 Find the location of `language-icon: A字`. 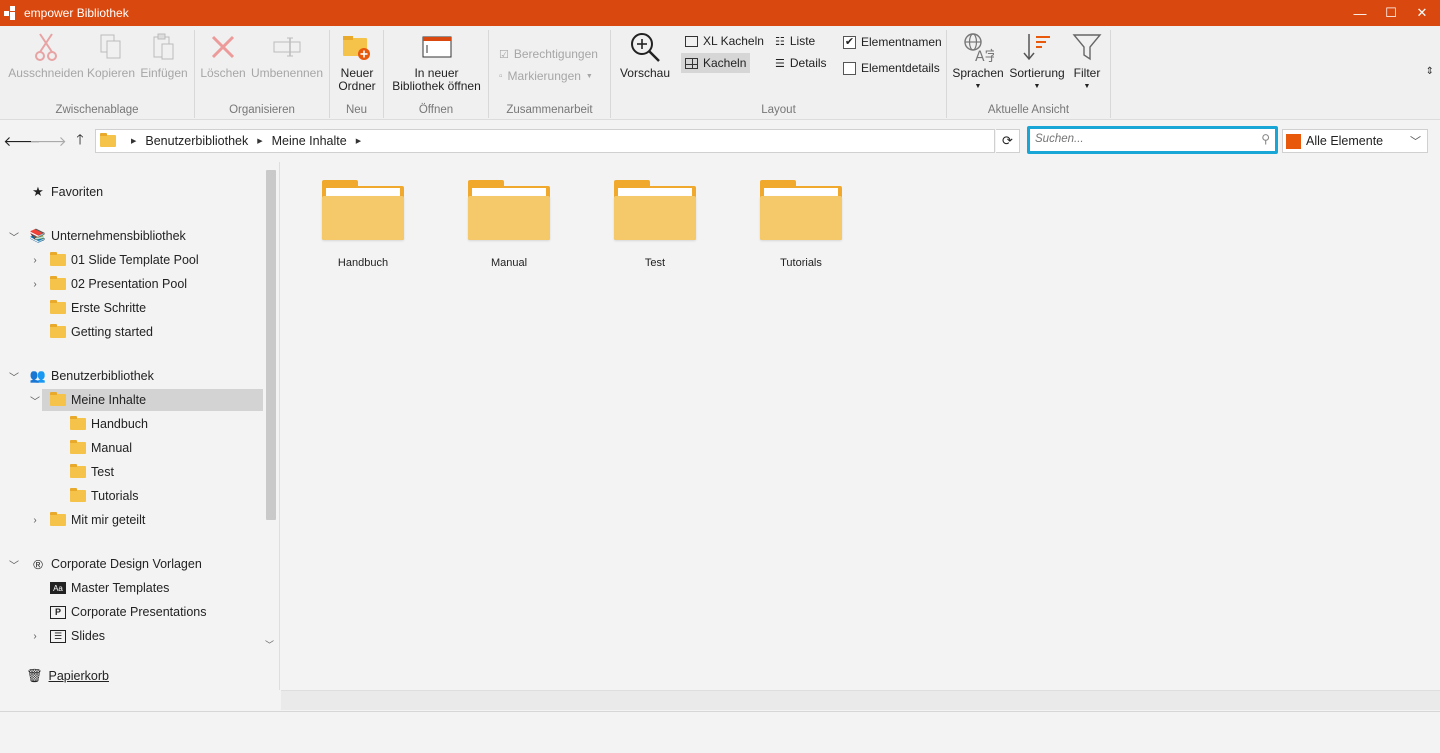

language-icon: A字 is located at coordinates (978, 47).